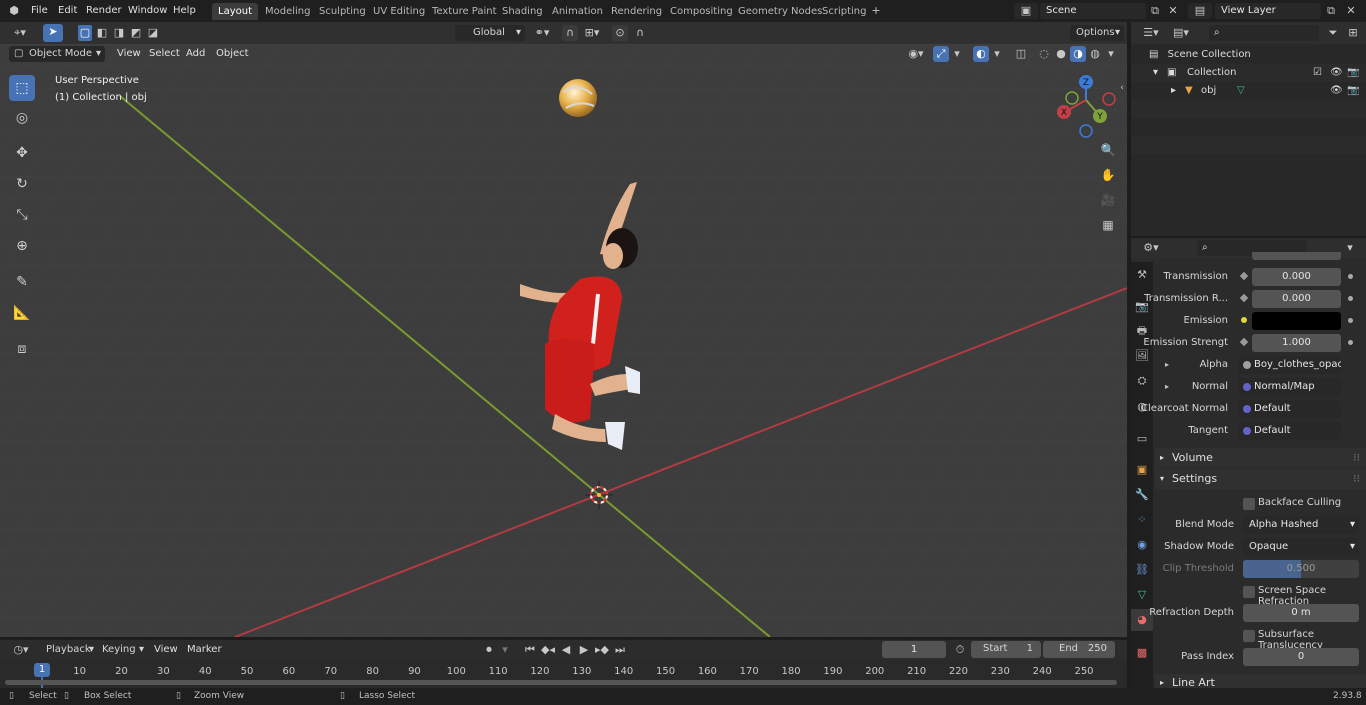 The height and width of the screenshot is (705, 1366). What do you see at coordinates (1173, 11) in the screenshot?
I see `delete-scene-icon: ✕` at bounding box center [1173, 11].